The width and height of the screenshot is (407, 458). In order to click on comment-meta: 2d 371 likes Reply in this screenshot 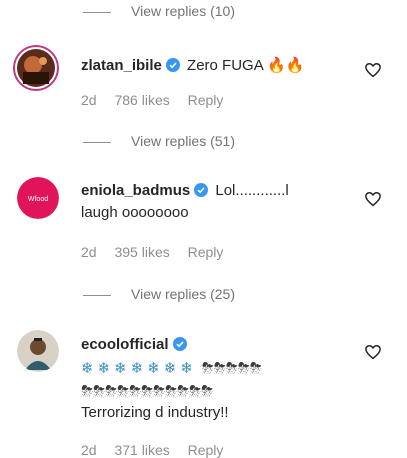, I will do `click(159, 450)`.